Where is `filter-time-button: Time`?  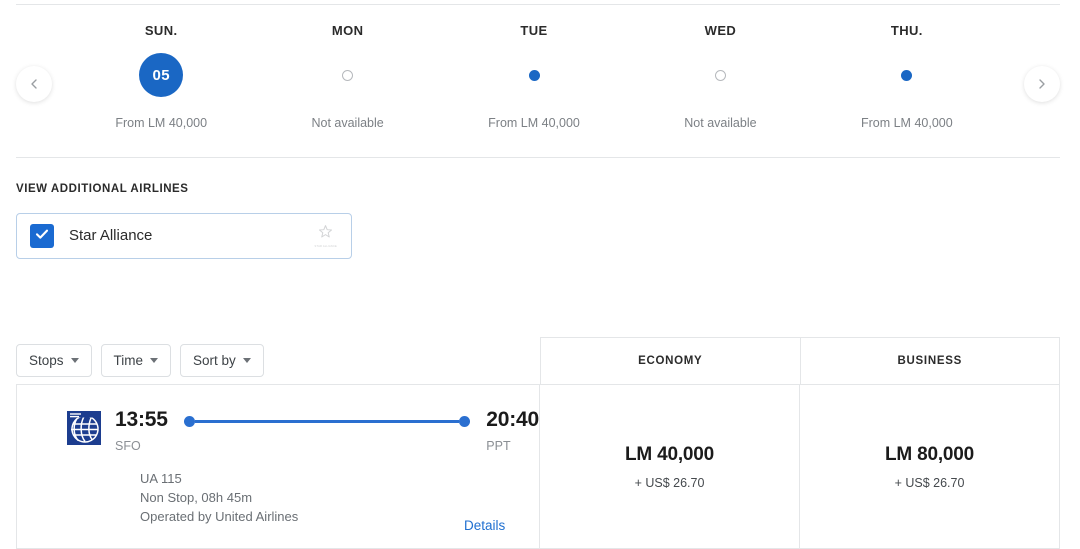
filter-time-button: Time is located at coordinates (136, 360).